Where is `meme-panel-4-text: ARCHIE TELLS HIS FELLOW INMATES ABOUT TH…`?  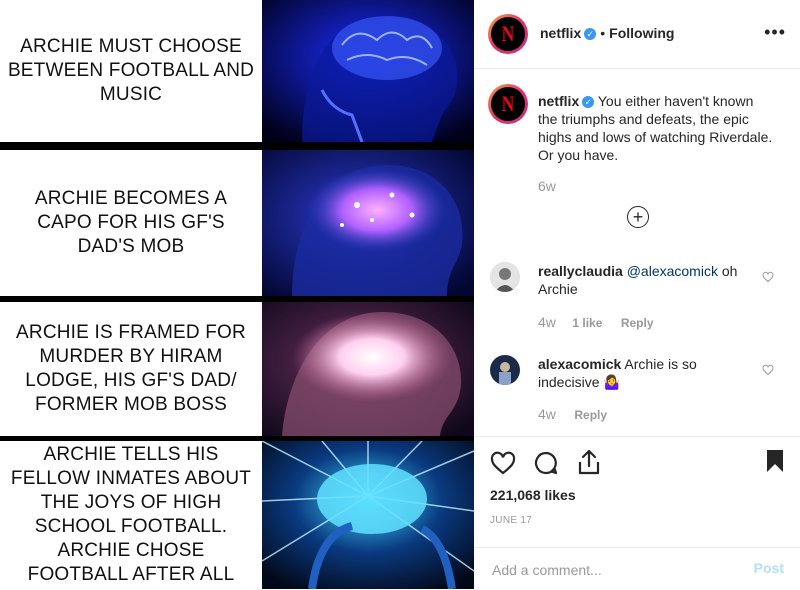
meme-panel-4-text: ARCHIE TELLS HIS FELLOW INMATES ABOUT TH… is located at coordinates (131, 515).